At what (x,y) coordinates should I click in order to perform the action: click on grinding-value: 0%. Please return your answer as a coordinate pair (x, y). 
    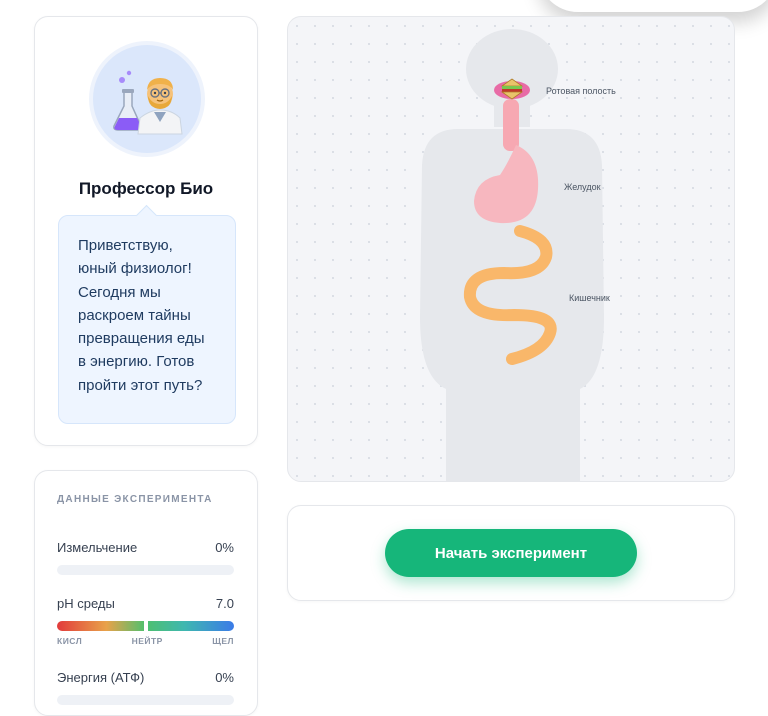
    Looking at the image, I should click on (224, 547).